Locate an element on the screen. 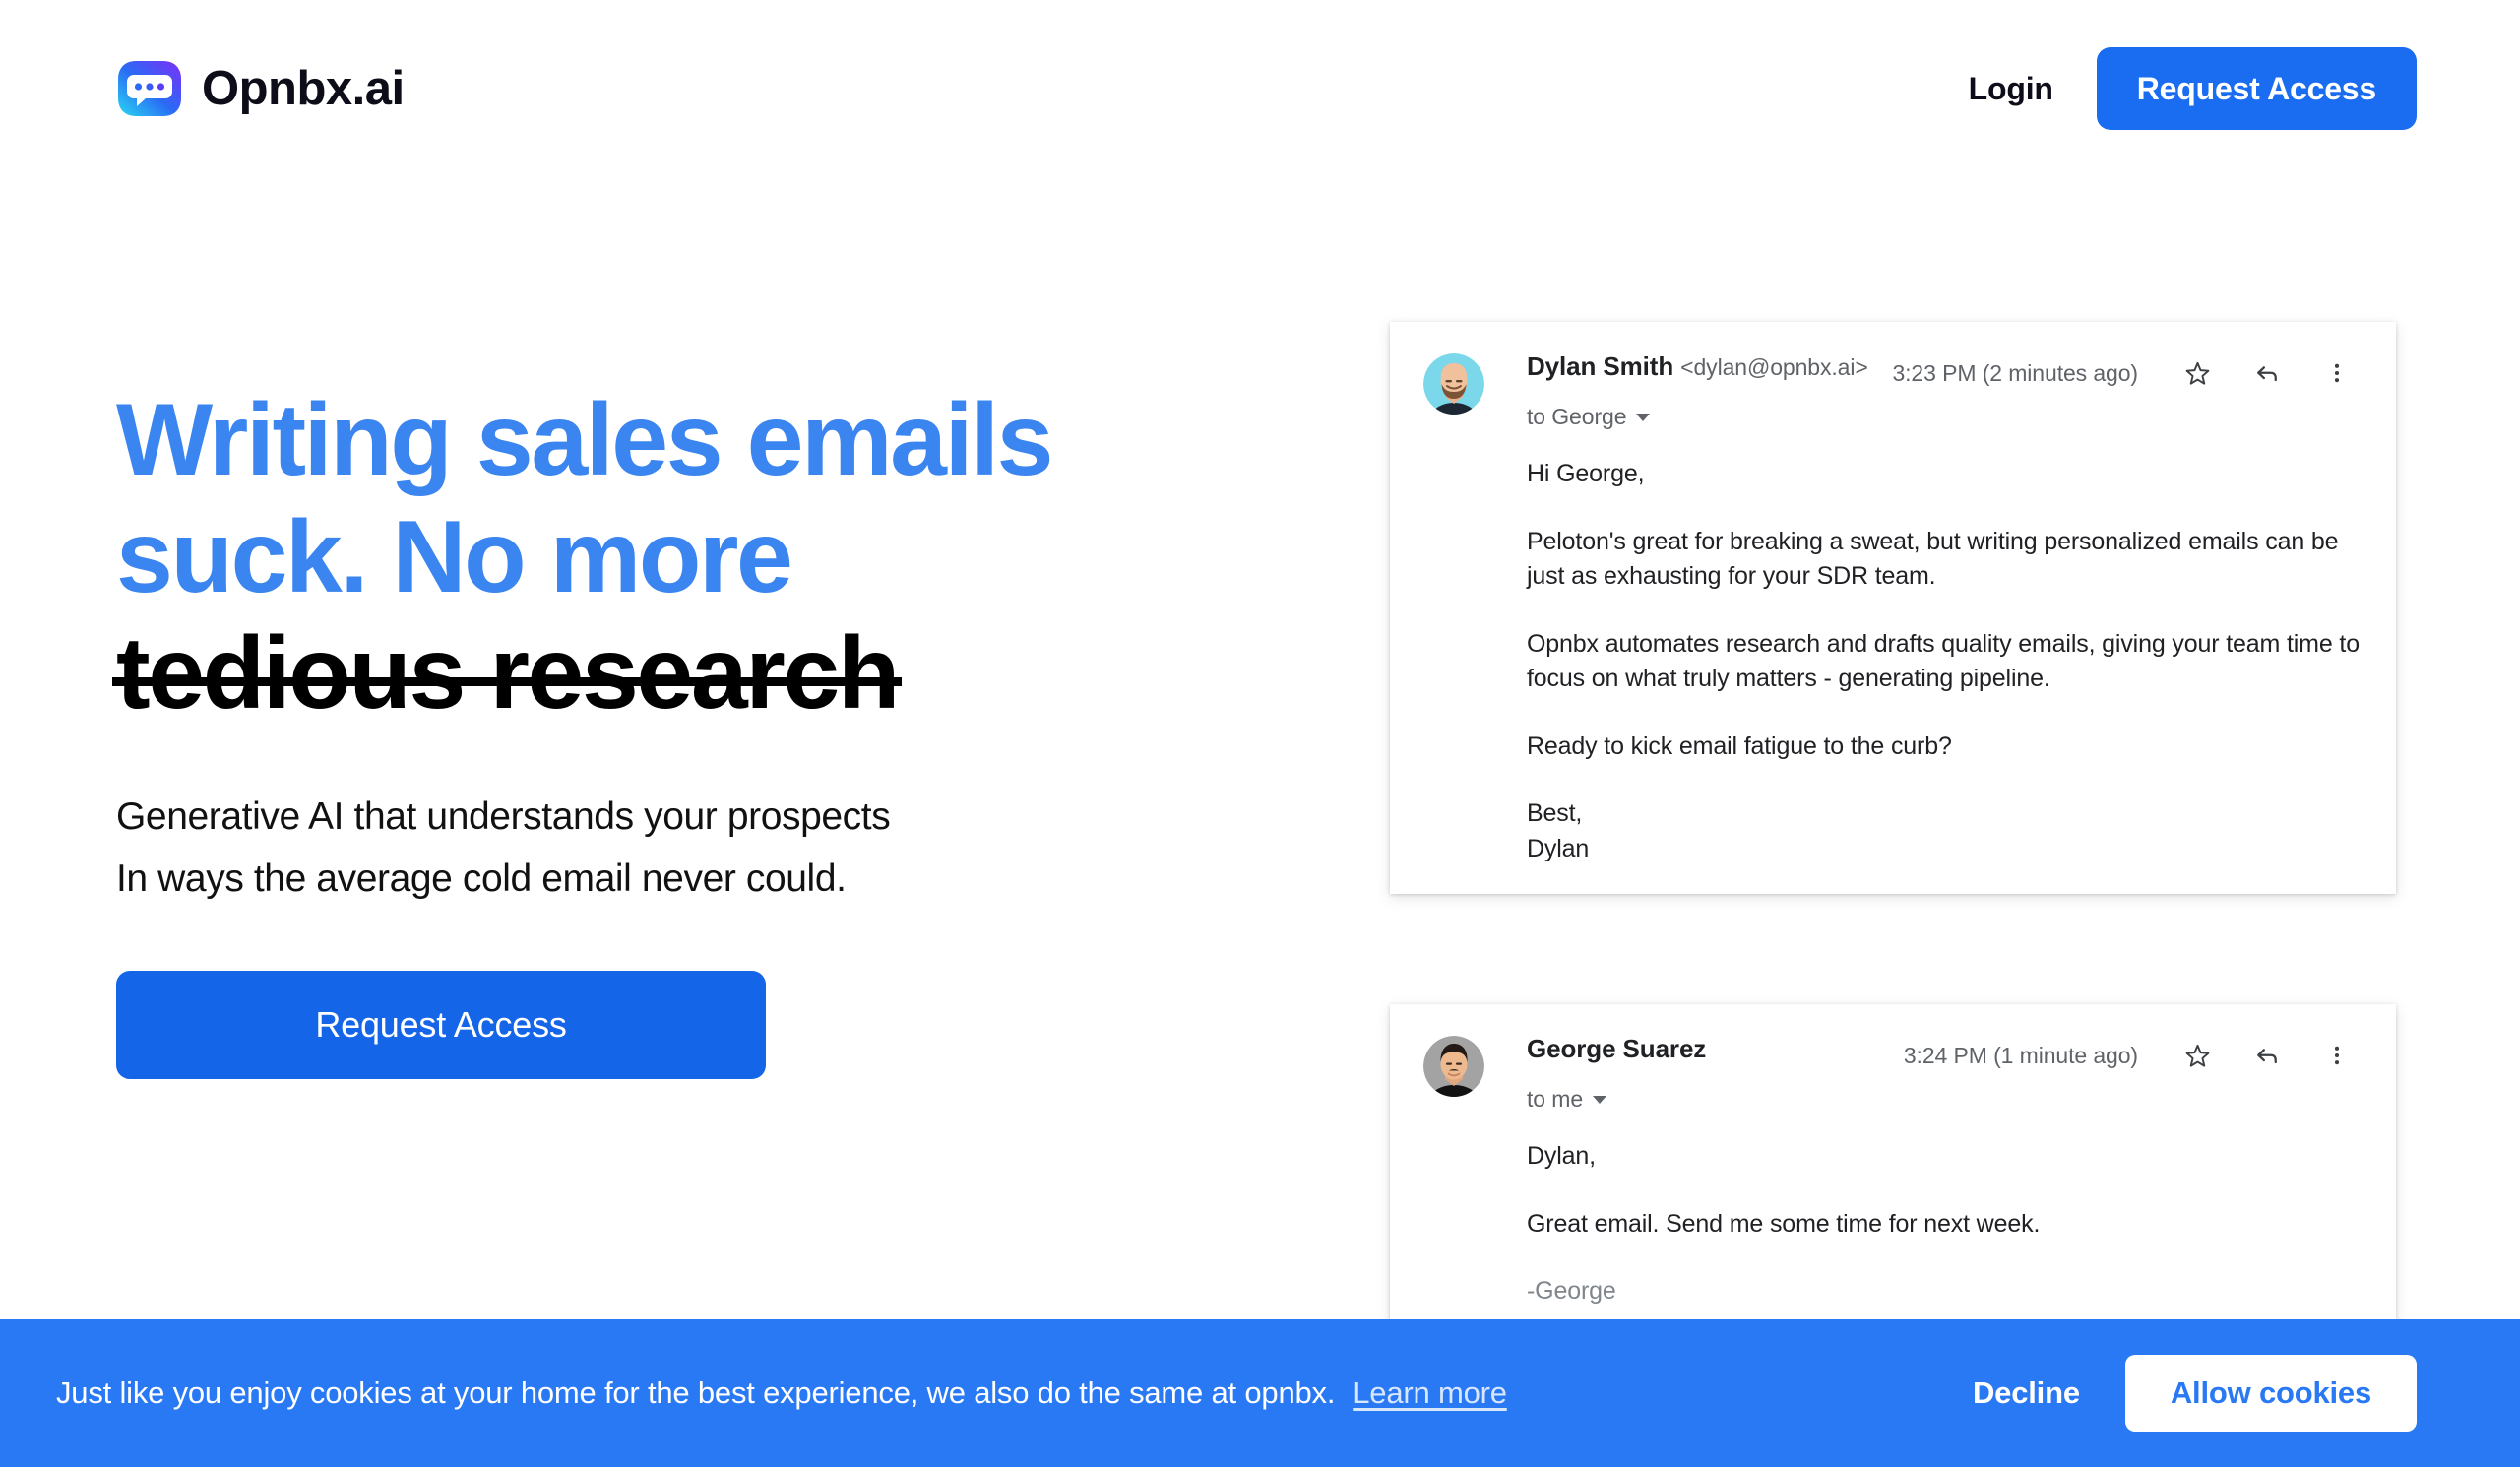 The width and height of the screenshot is (2520, 1467). header-actions: Login Request Access is located at coordinates (2193, 88).